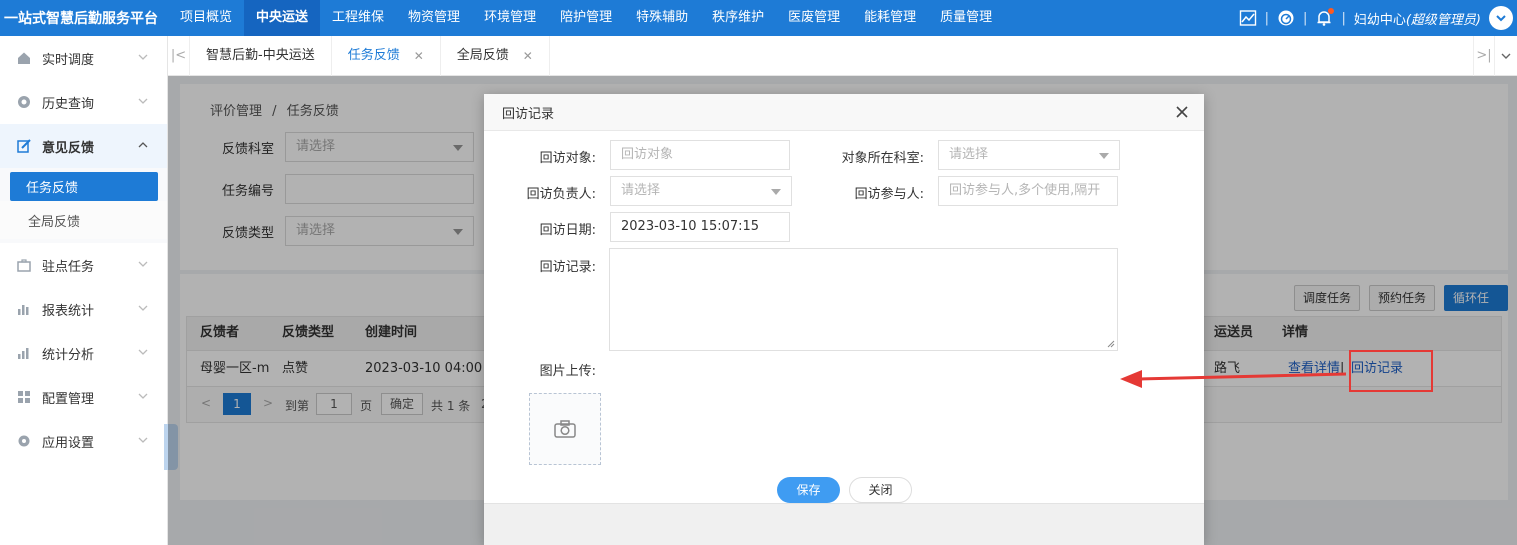 The height and width of the screenshot is (545, 1517). I want to click on sidebar-submenu: 任务反馈 全局反馈, so click(83, 205).